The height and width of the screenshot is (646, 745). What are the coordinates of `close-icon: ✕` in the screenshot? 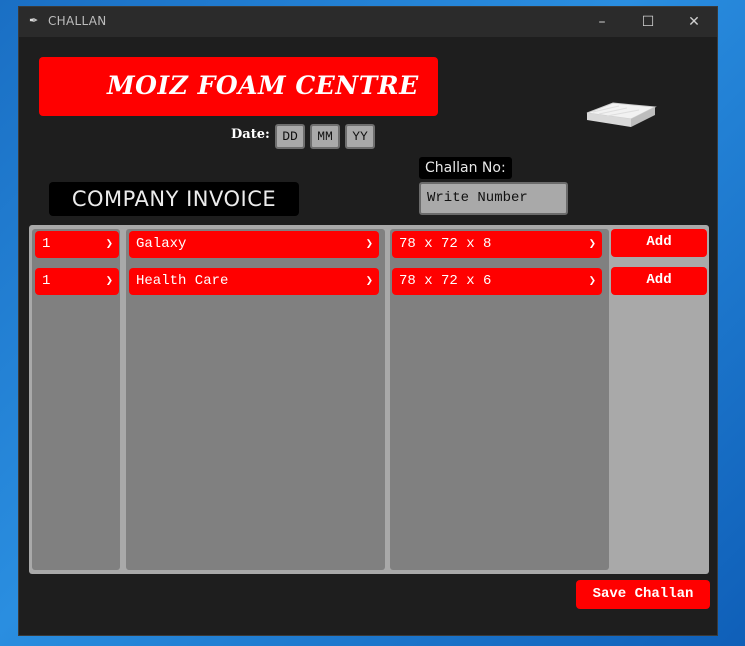 It's located at (694, 22).